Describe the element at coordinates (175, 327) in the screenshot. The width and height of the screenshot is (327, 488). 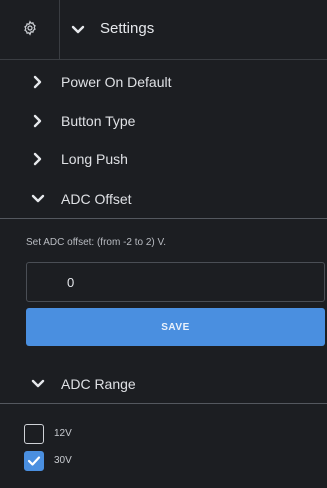
I see `save-button: SAVE` at that location.